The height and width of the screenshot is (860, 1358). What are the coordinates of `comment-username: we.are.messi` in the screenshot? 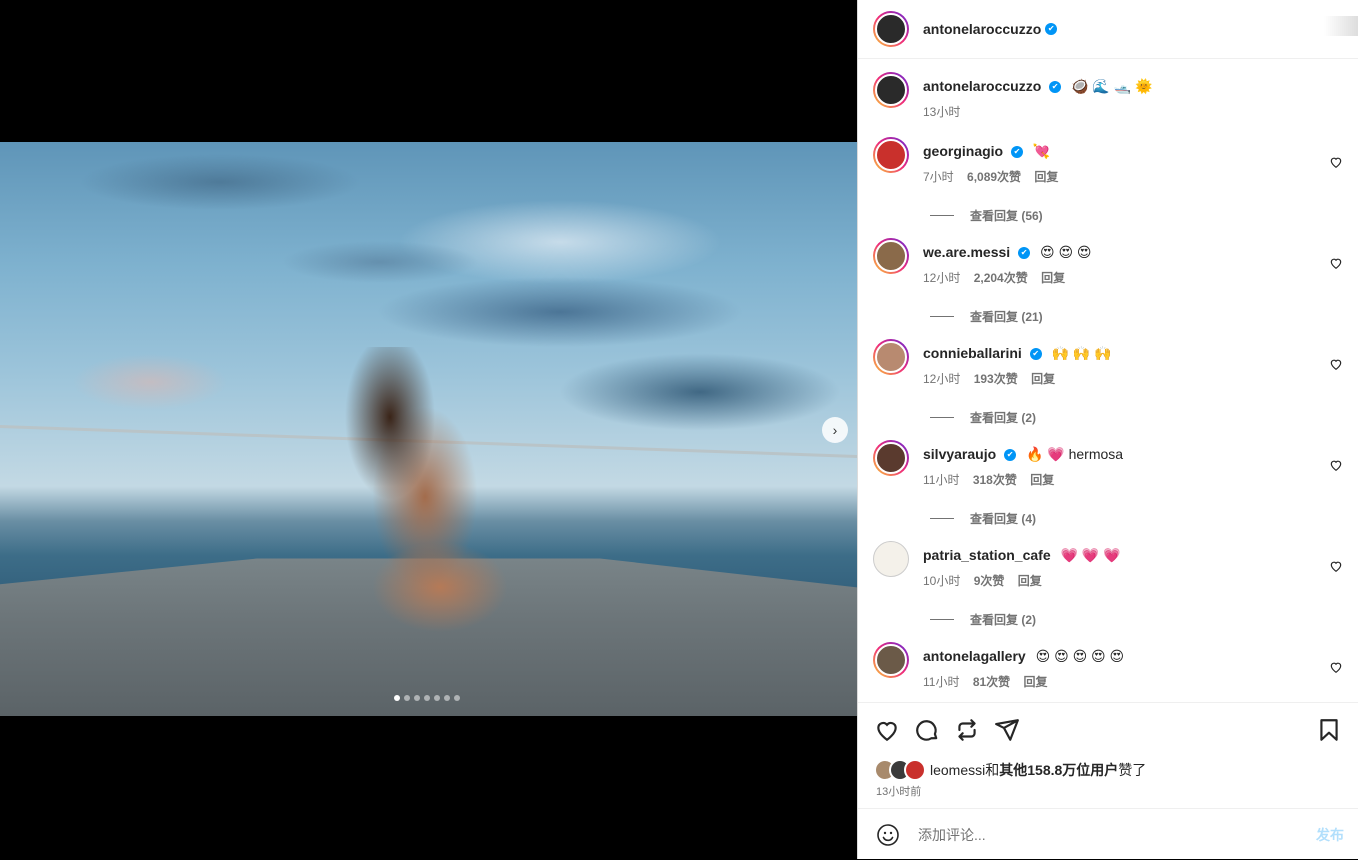 It's located at (966, 252).